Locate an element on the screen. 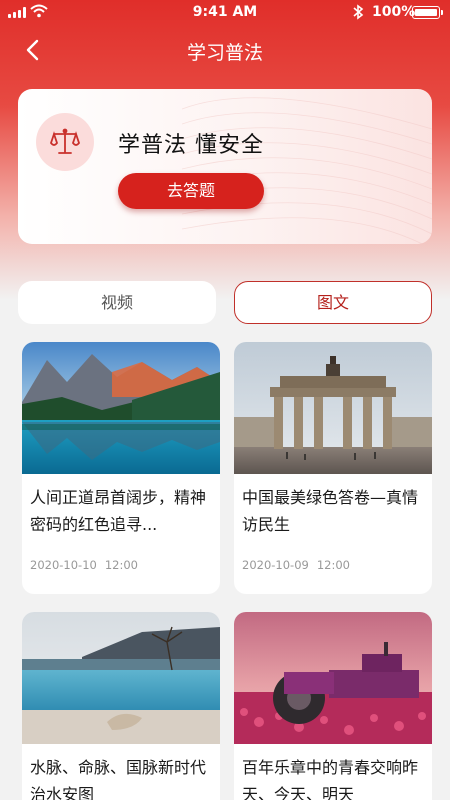 This screenshot has height=800, width=450. content-tabs: 视频 图文 is located at coordinates (225, 302).